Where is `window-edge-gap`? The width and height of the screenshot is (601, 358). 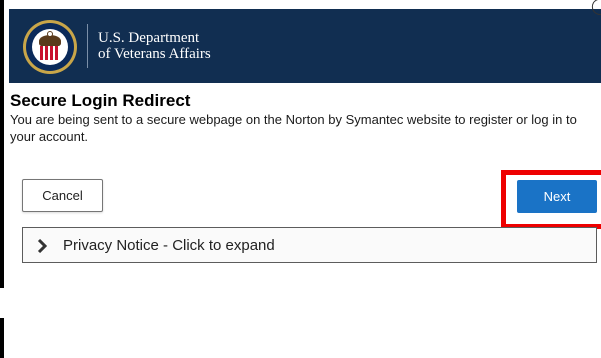
window-edge-gap is located at coordinates (2, 303).